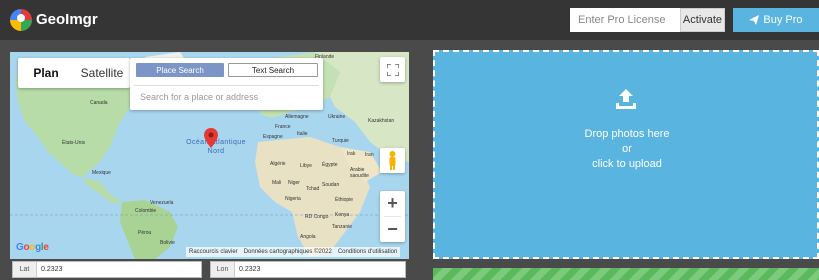  I want to click on map-pin-icon, so click(211, 138).